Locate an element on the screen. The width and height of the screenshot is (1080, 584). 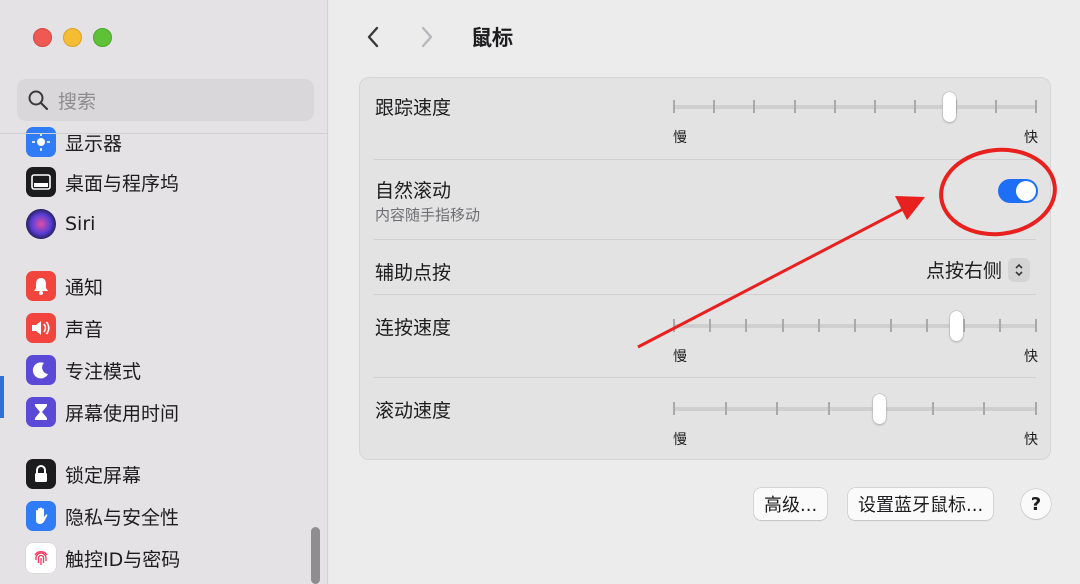
sidebar-item-label: 专注模式 is located at coordinates (103, 371).